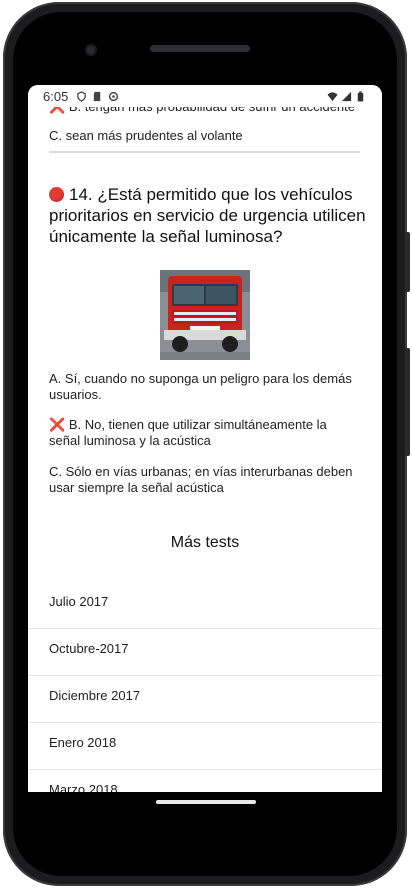 This screenshot has width=412, height=888. What do you see at coordinates (205, 746) in the screenshot?
I see `list-item: Enero 2018` at bounding box center [205, 746].